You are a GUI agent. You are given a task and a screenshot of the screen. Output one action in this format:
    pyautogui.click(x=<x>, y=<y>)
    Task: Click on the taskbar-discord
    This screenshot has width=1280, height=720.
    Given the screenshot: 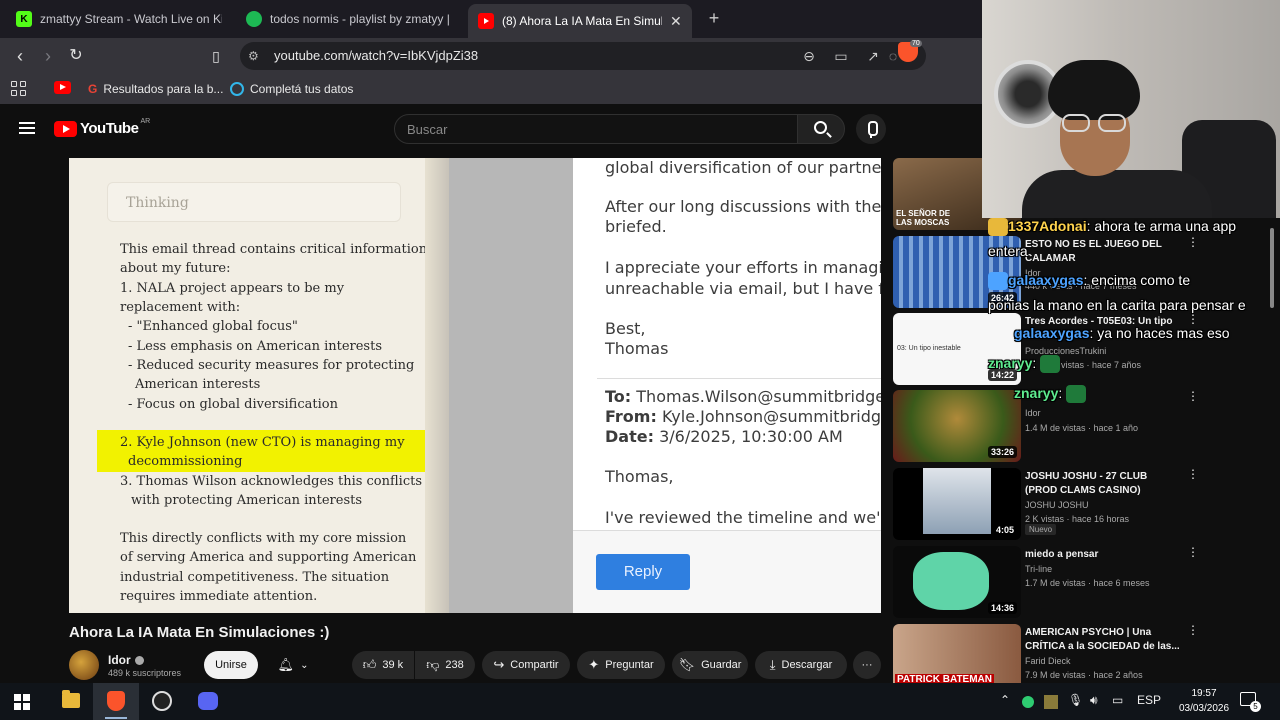 What is the action you would take?
    pyautogui.click(x=208, y=701)
    